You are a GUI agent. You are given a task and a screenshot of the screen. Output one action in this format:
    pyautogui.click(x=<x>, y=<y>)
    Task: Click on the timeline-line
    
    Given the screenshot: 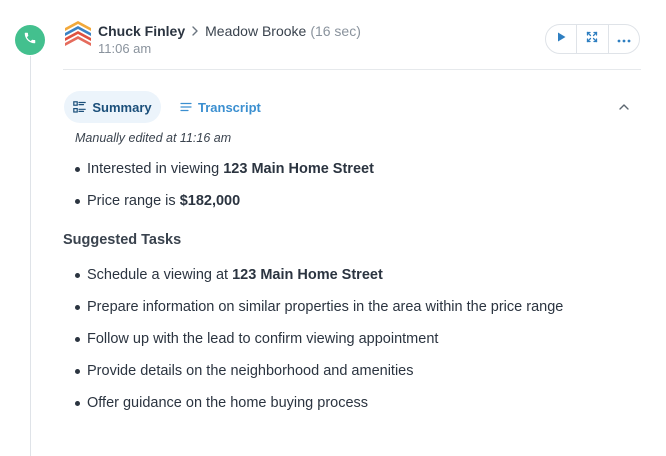 What is the action you would take?
    pyautogui.click(x=30, y=256)
    